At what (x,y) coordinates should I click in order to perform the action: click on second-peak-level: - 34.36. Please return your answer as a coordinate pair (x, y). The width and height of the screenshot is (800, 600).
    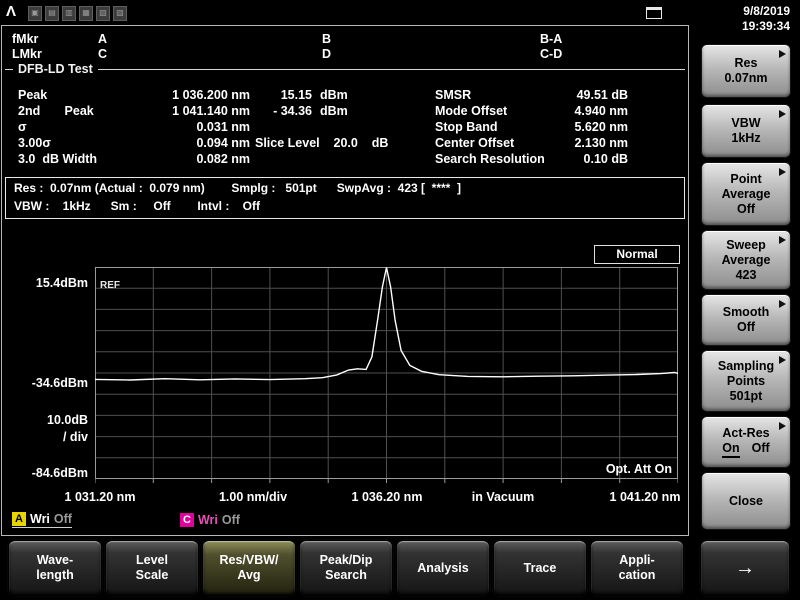
    Looking at the image, I should click on (292, 111).